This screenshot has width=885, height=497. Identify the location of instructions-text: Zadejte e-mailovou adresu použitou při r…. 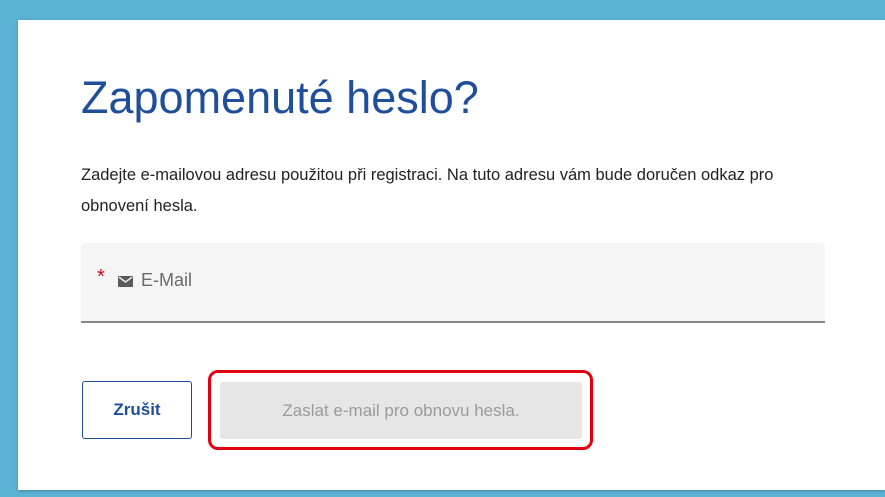
(427, 190).